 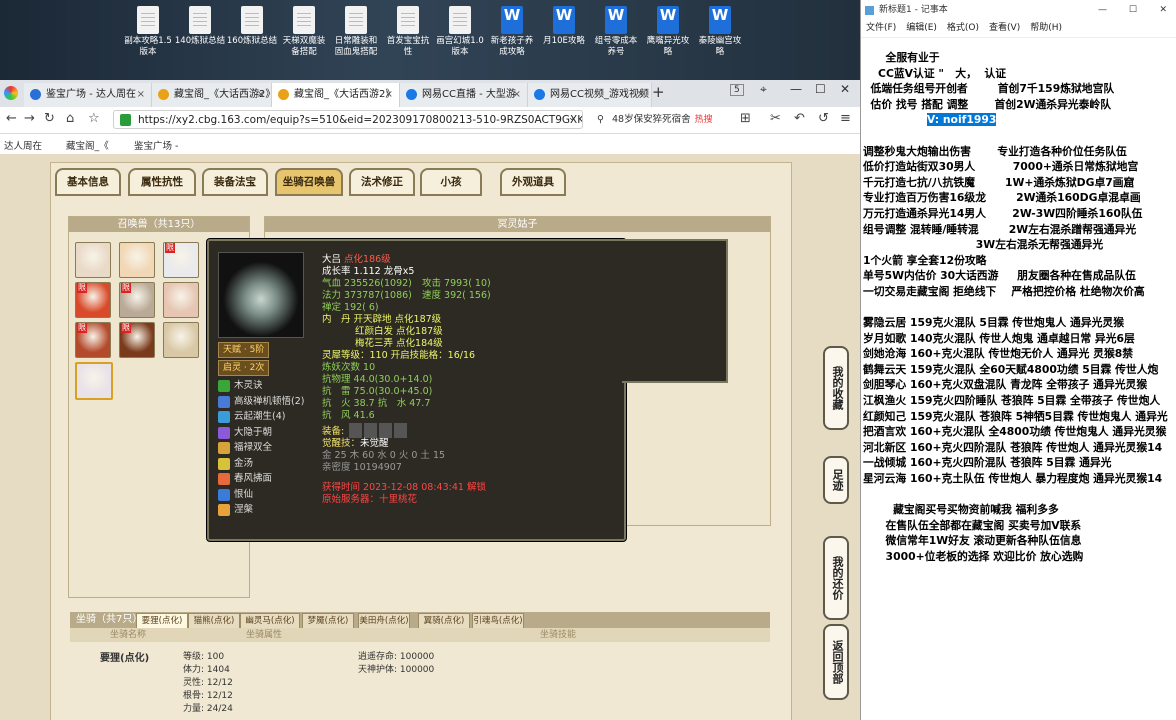 What do you see at coordinates (162, 182) in the screenshot?
I see `tab-2: 属性抗性` at bounding box center [162, 182].